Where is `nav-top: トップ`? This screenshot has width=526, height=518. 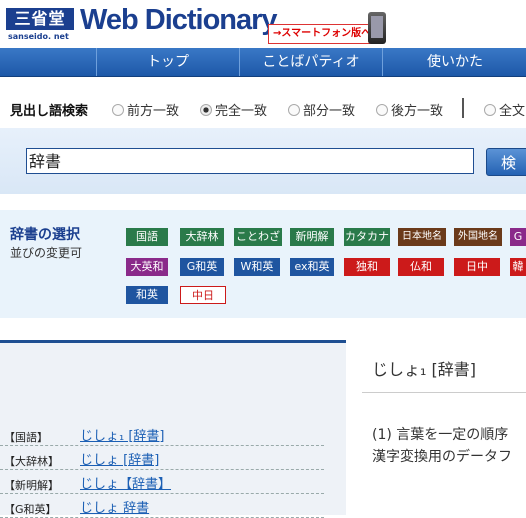 nav-top: トップ is located at coordinates (167, 62).